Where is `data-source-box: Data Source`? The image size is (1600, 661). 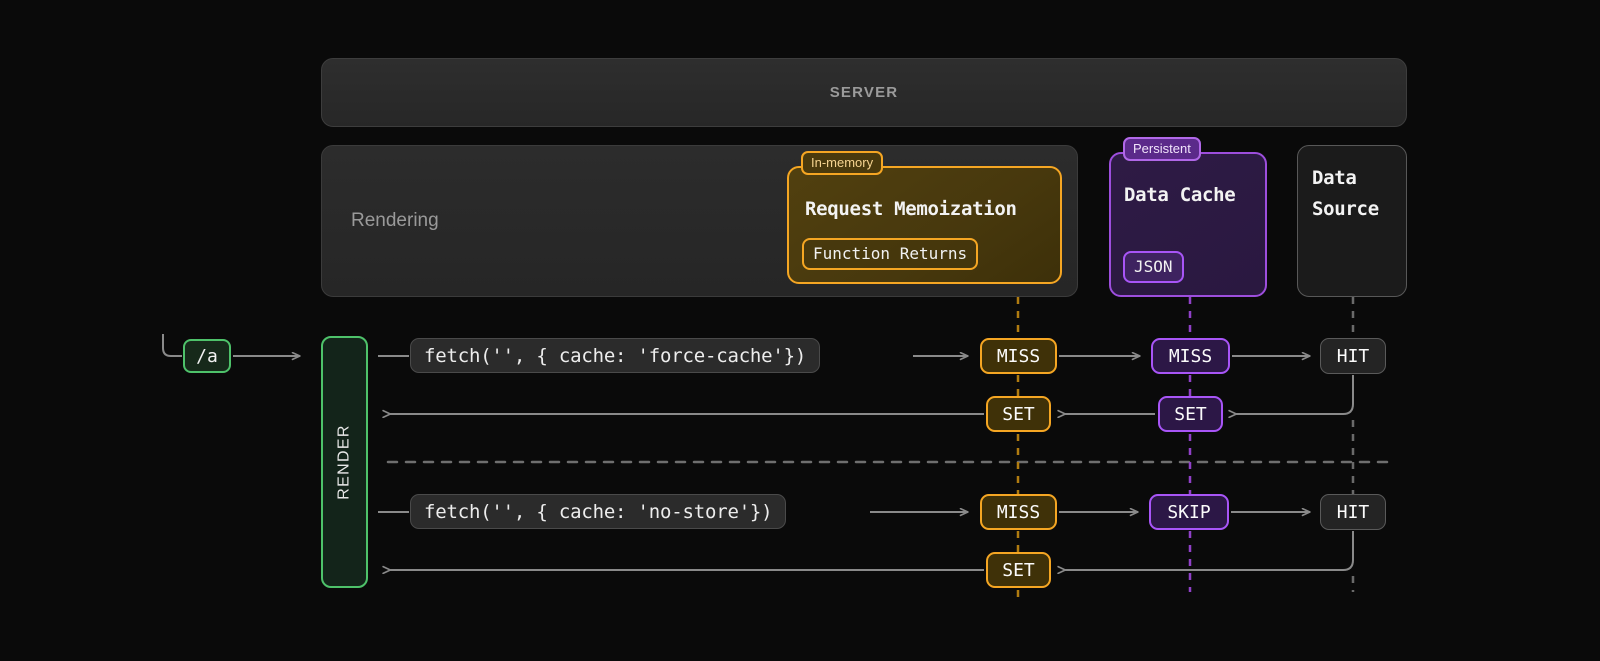
data-source-box: Data Source is located at coordinates (1352, 221).